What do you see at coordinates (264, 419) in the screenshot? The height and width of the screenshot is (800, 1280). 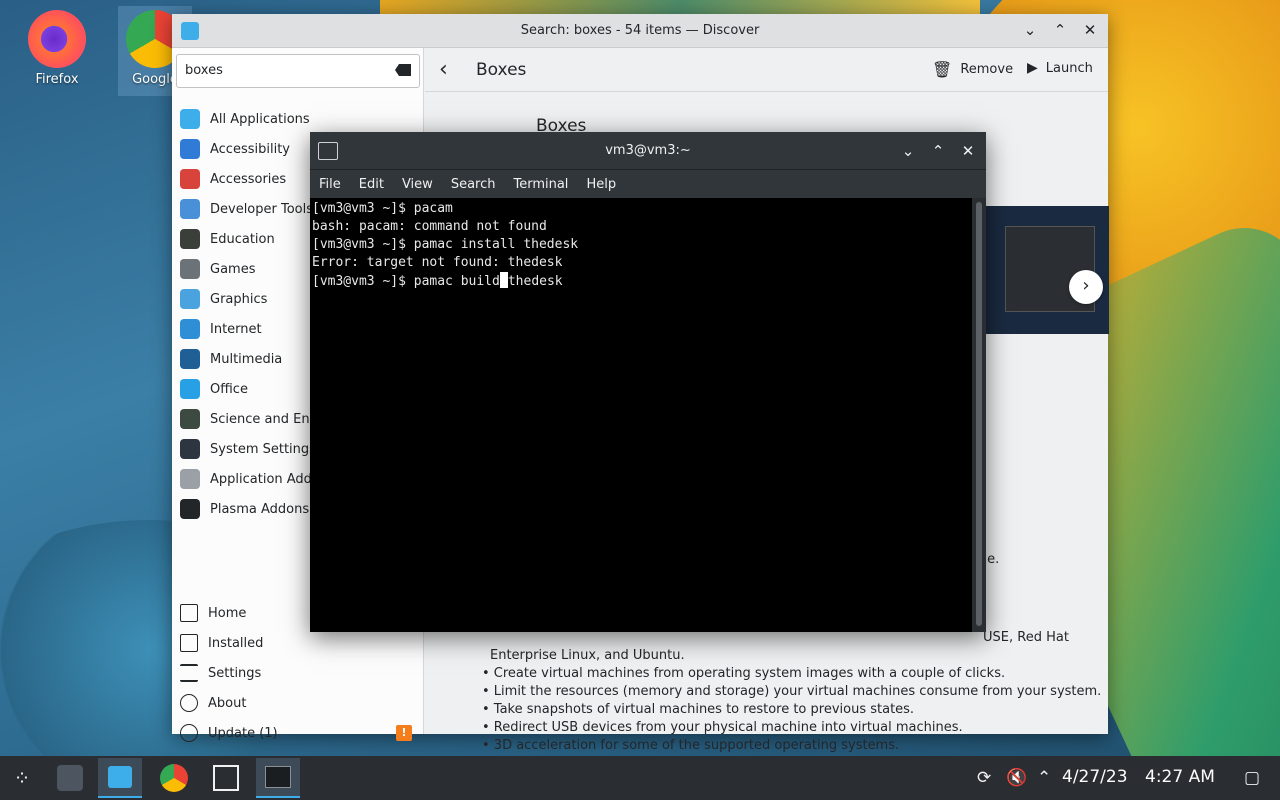 I see `category-label: Science and Eng` at bounding box center [264, 419].